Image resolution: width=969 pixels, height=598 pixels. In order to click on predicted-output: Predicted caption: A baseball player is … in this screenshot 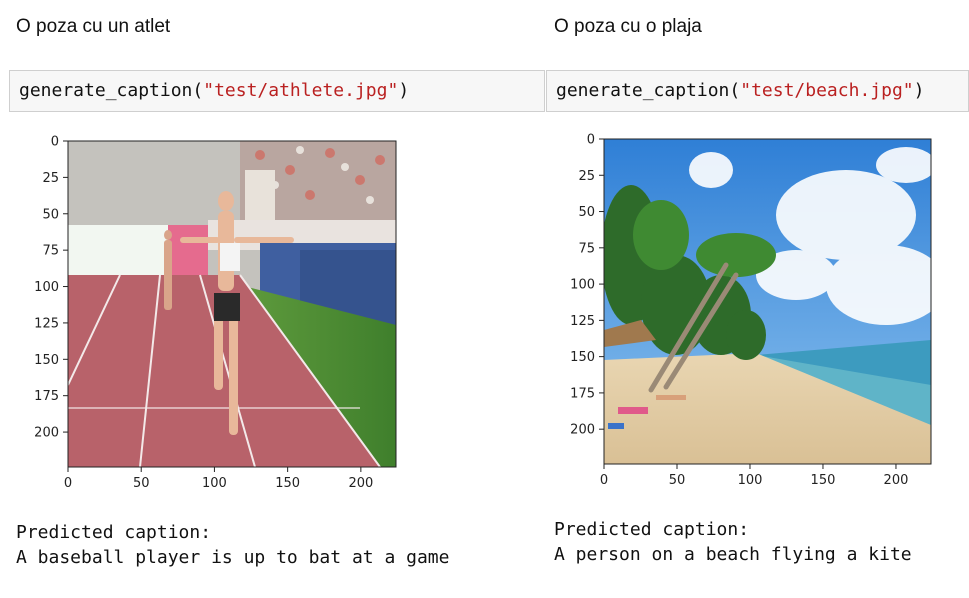, I will do `click(232, 545)`.